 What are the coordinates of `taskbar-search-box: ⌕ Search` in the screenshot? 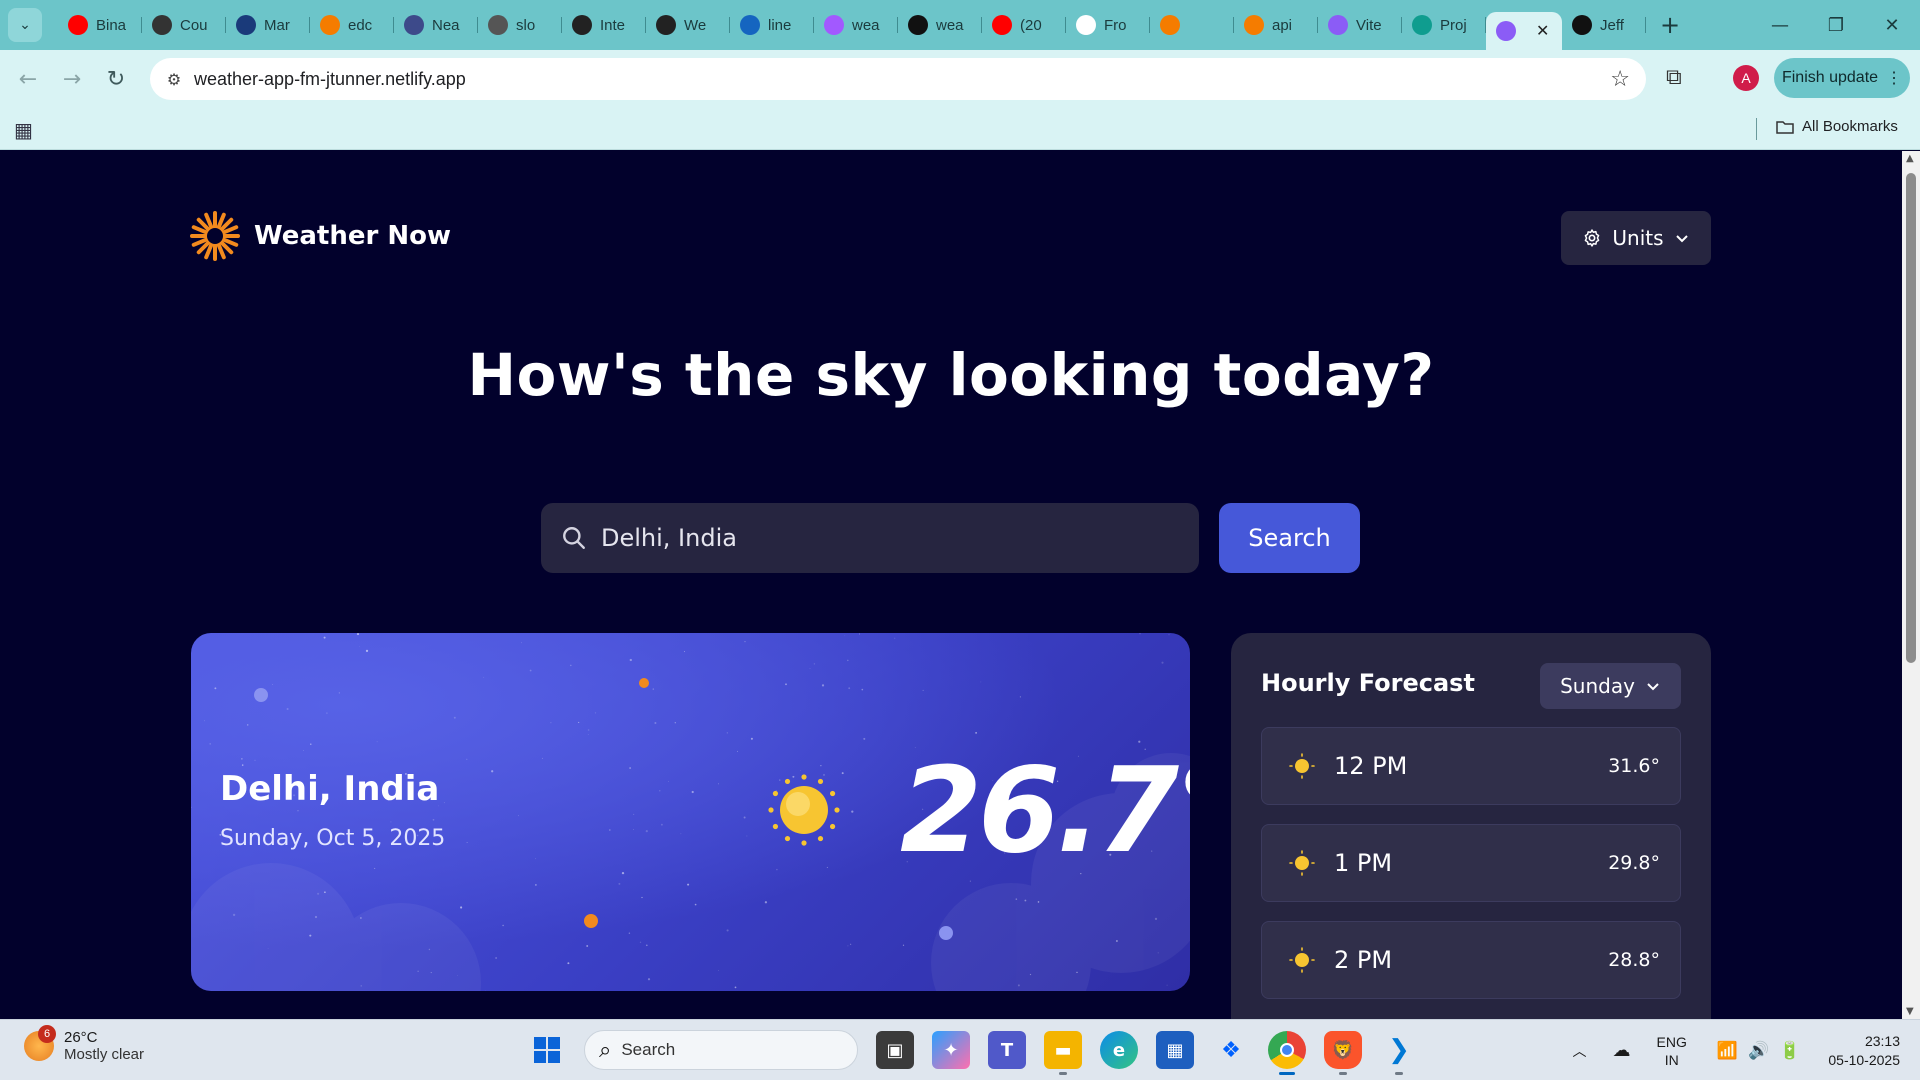 It's located at (721, 1050).